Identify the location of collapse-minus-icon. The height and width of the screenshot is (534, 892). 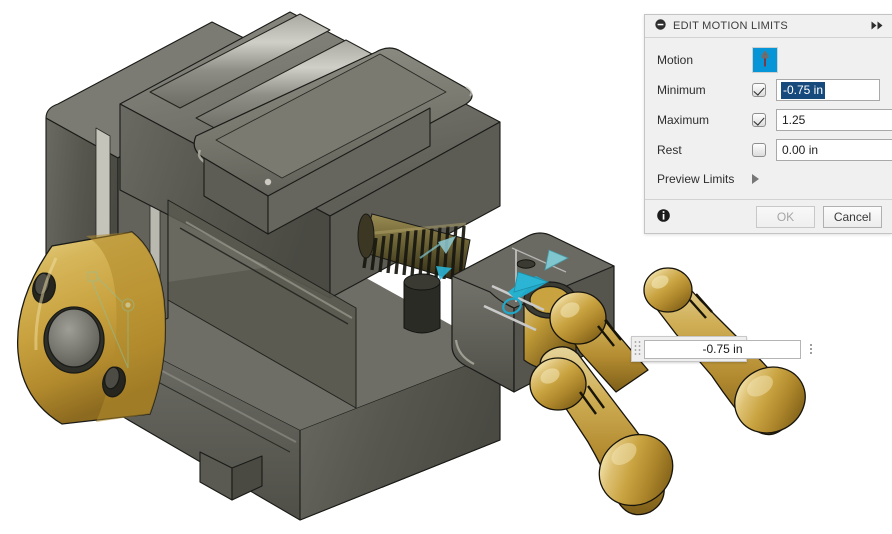
(660, 26).